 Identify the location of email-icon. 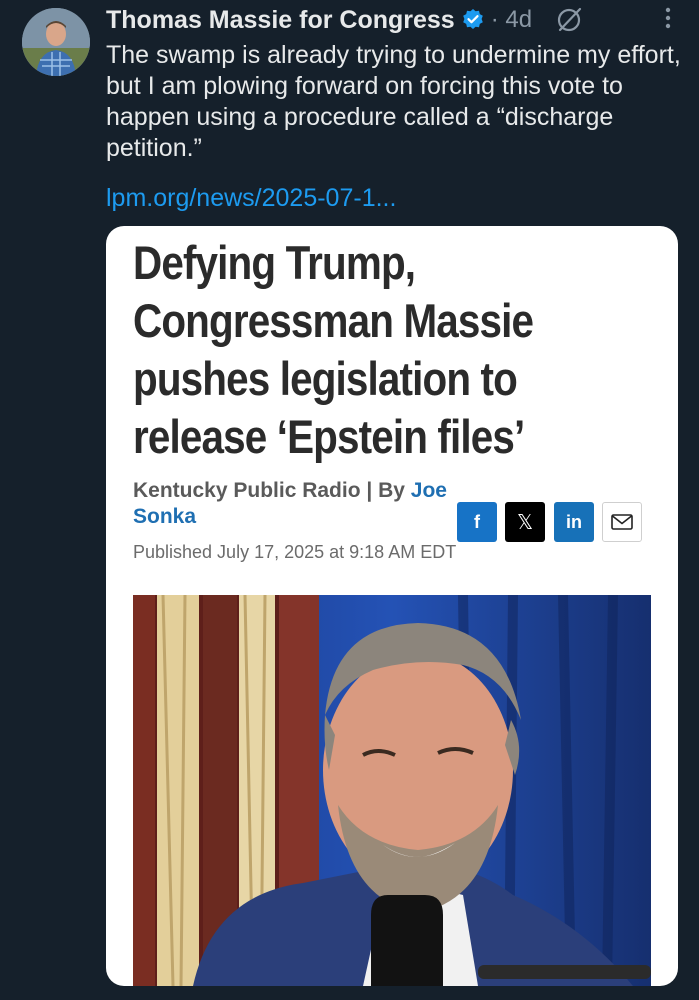
(622, 522).